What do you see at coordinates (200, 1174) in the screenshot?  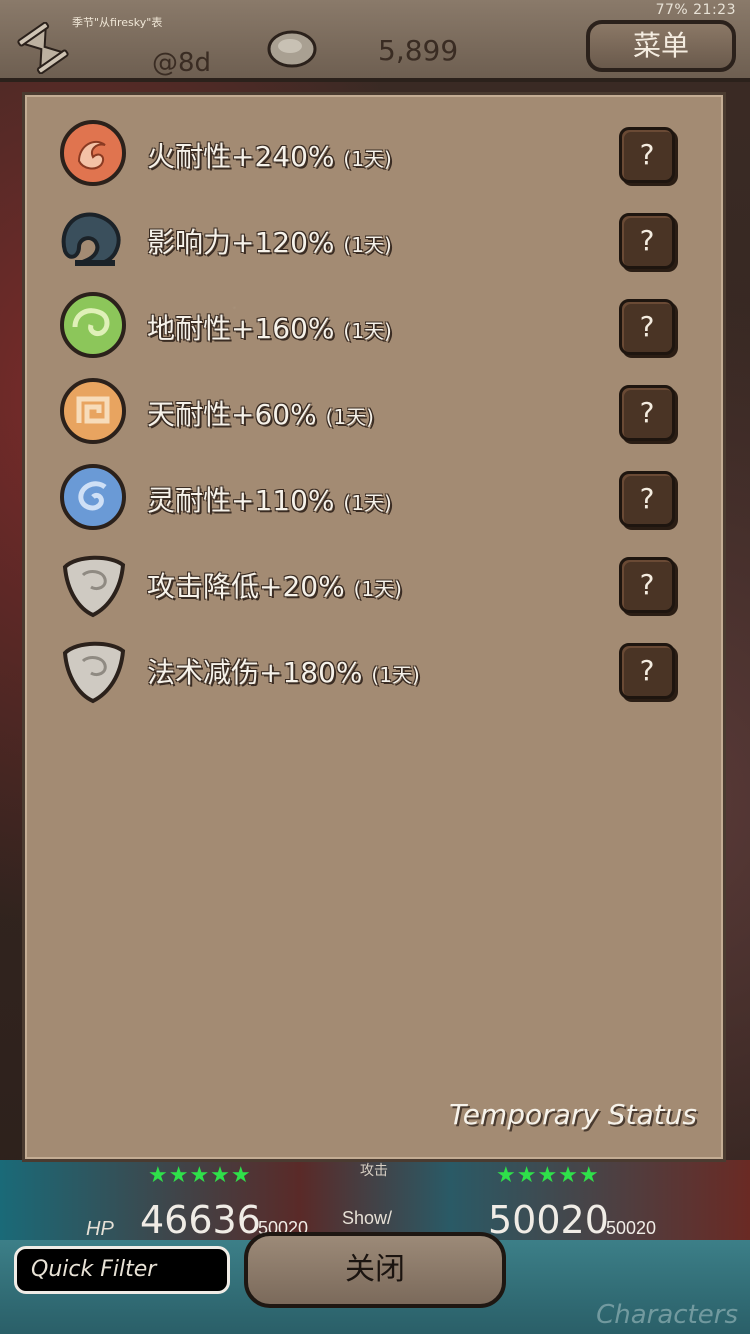 I see `rarity-stars-left: ★★★★★` at bounding box center [200, 1174].